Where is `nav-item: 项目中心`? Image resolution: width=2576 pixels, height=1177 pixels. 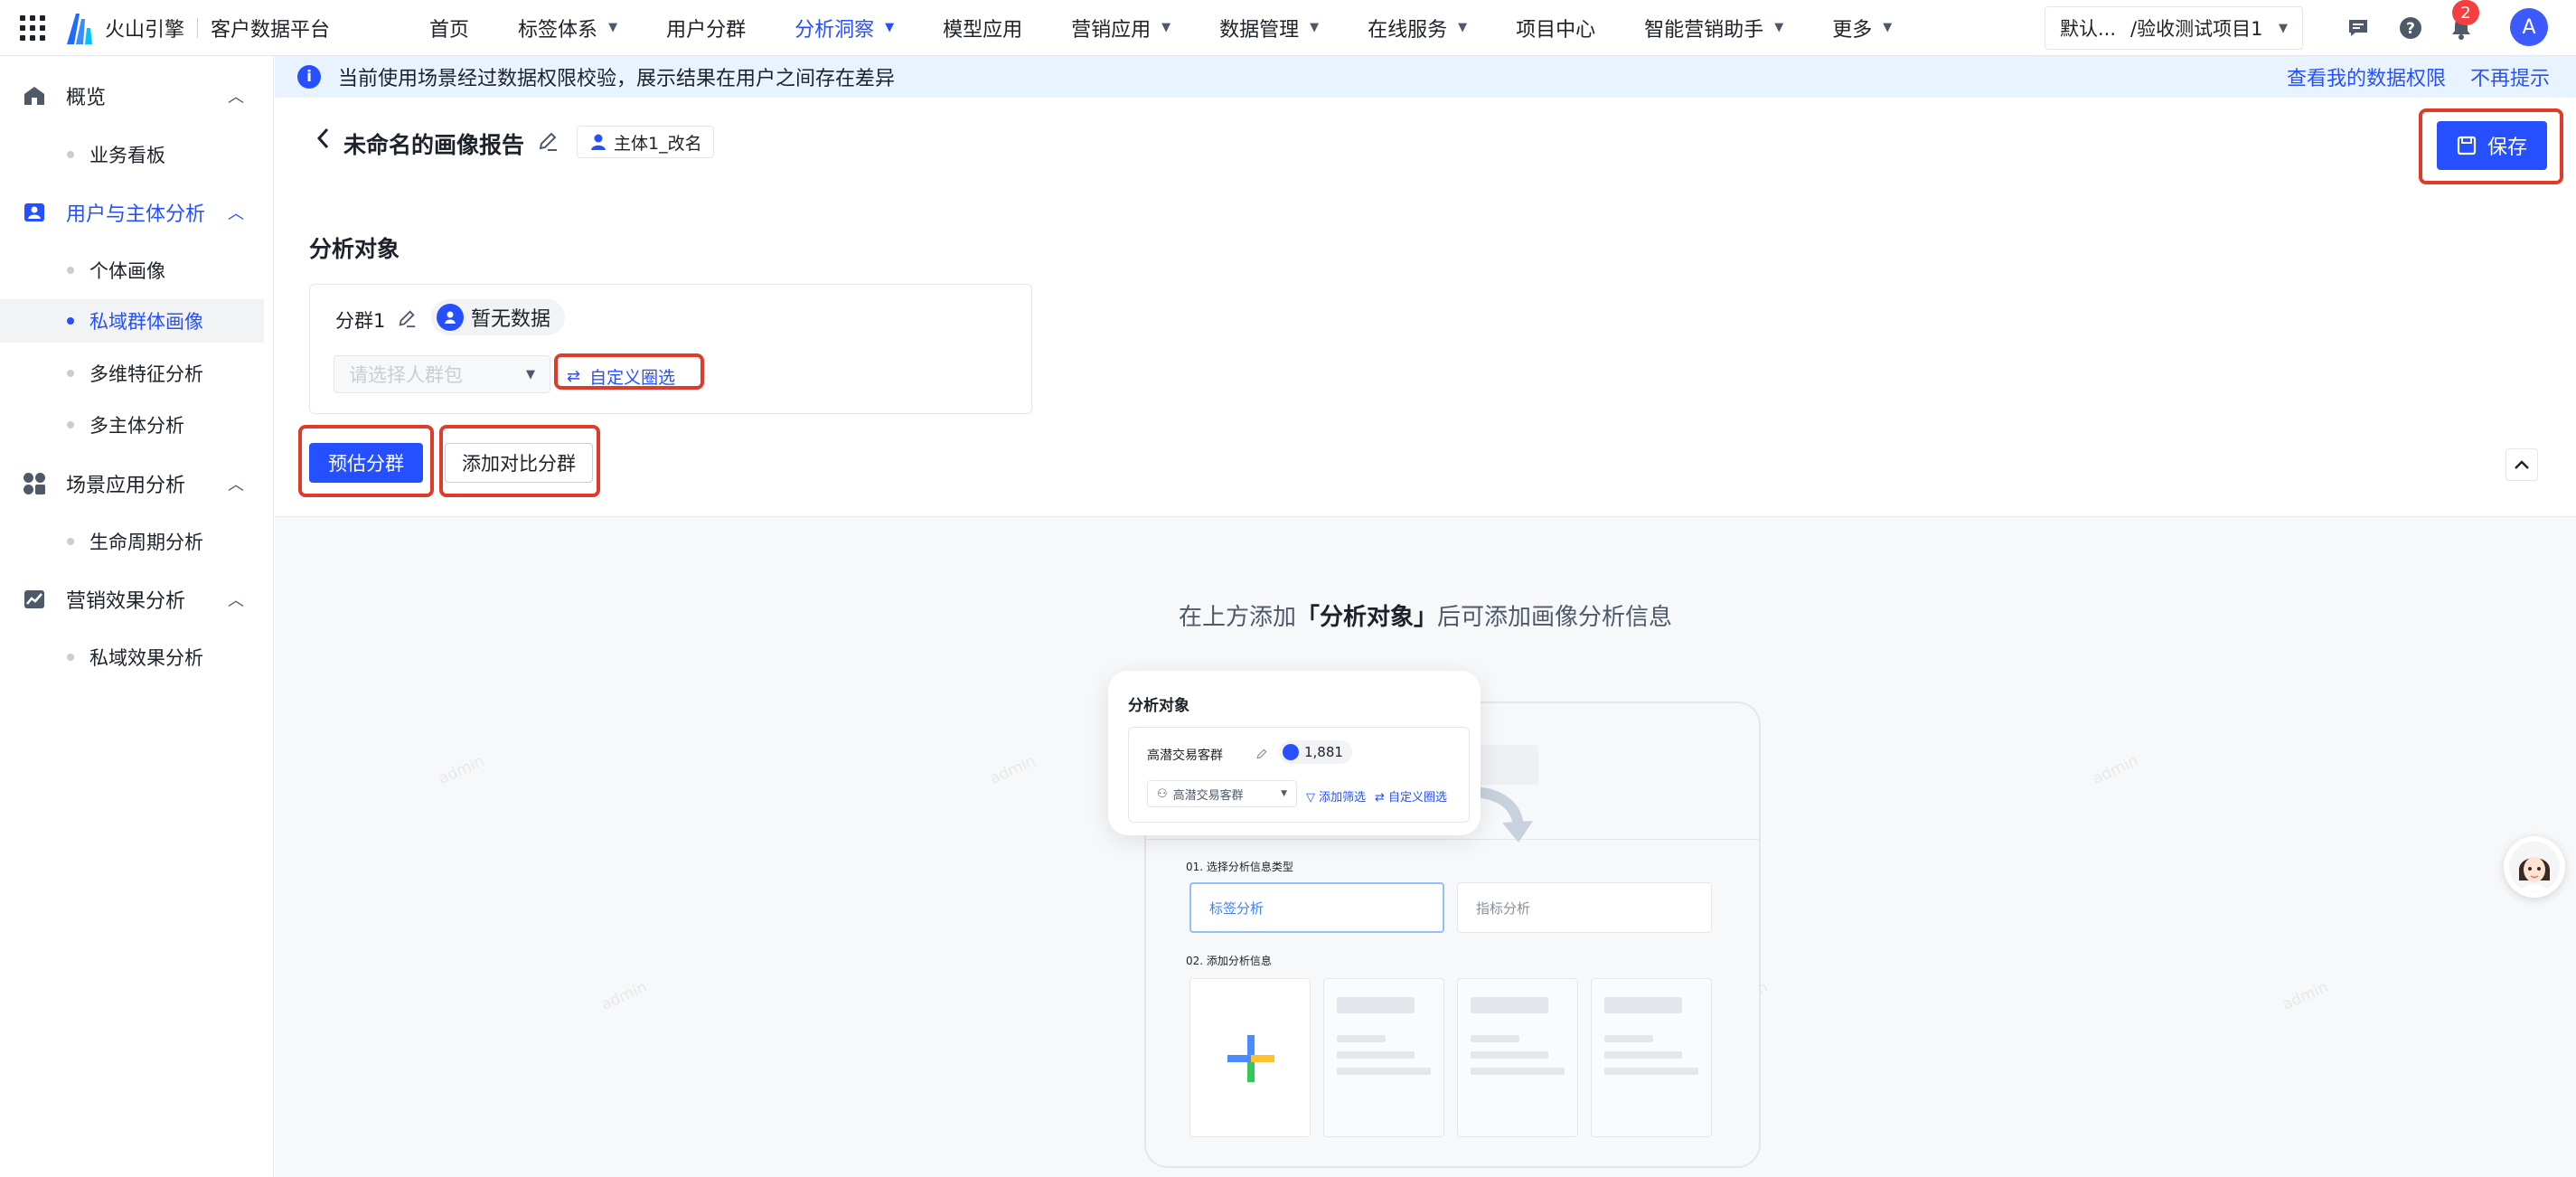 nav-item: 项目中心 is located at coordinates (1555, 28).